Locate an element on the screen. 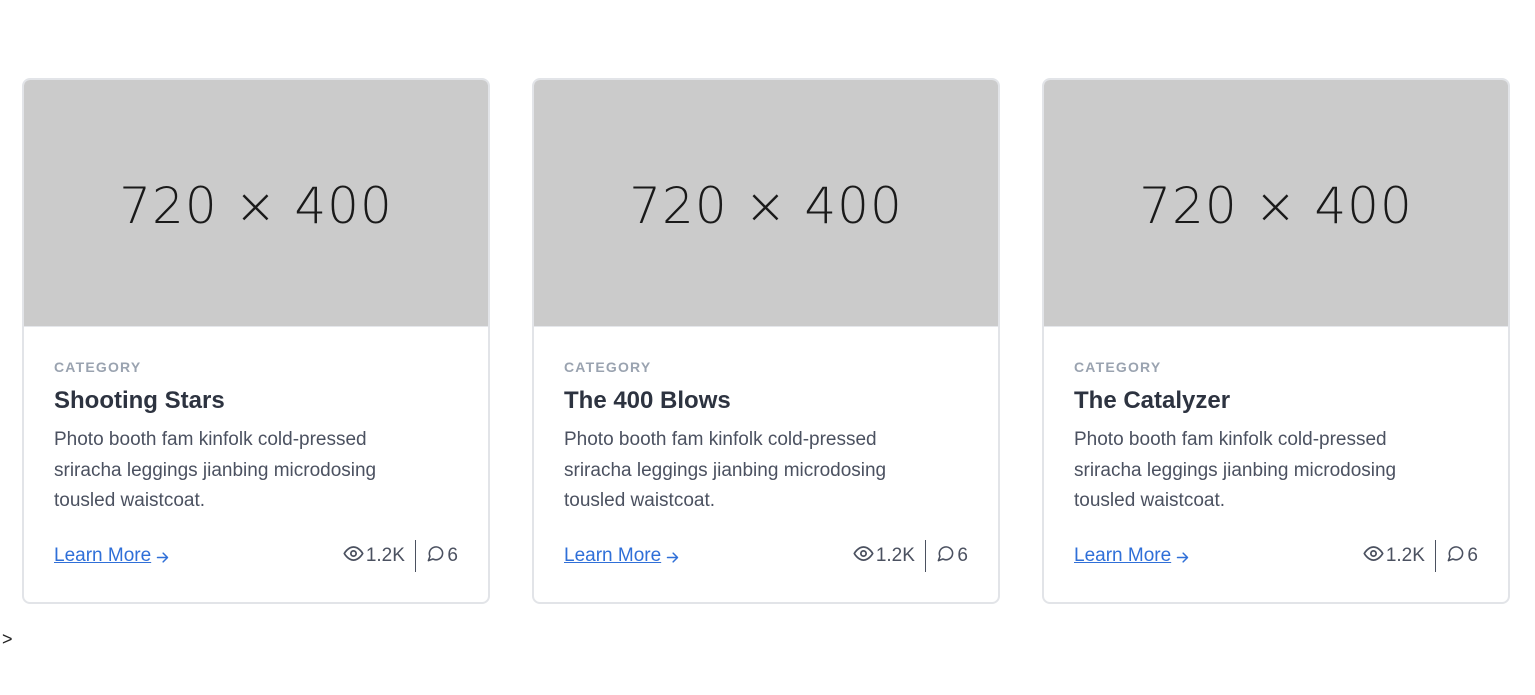 This screenshot has width=1535, height=695. card-title: The 400 Blows is located at coordinates (647, 400).